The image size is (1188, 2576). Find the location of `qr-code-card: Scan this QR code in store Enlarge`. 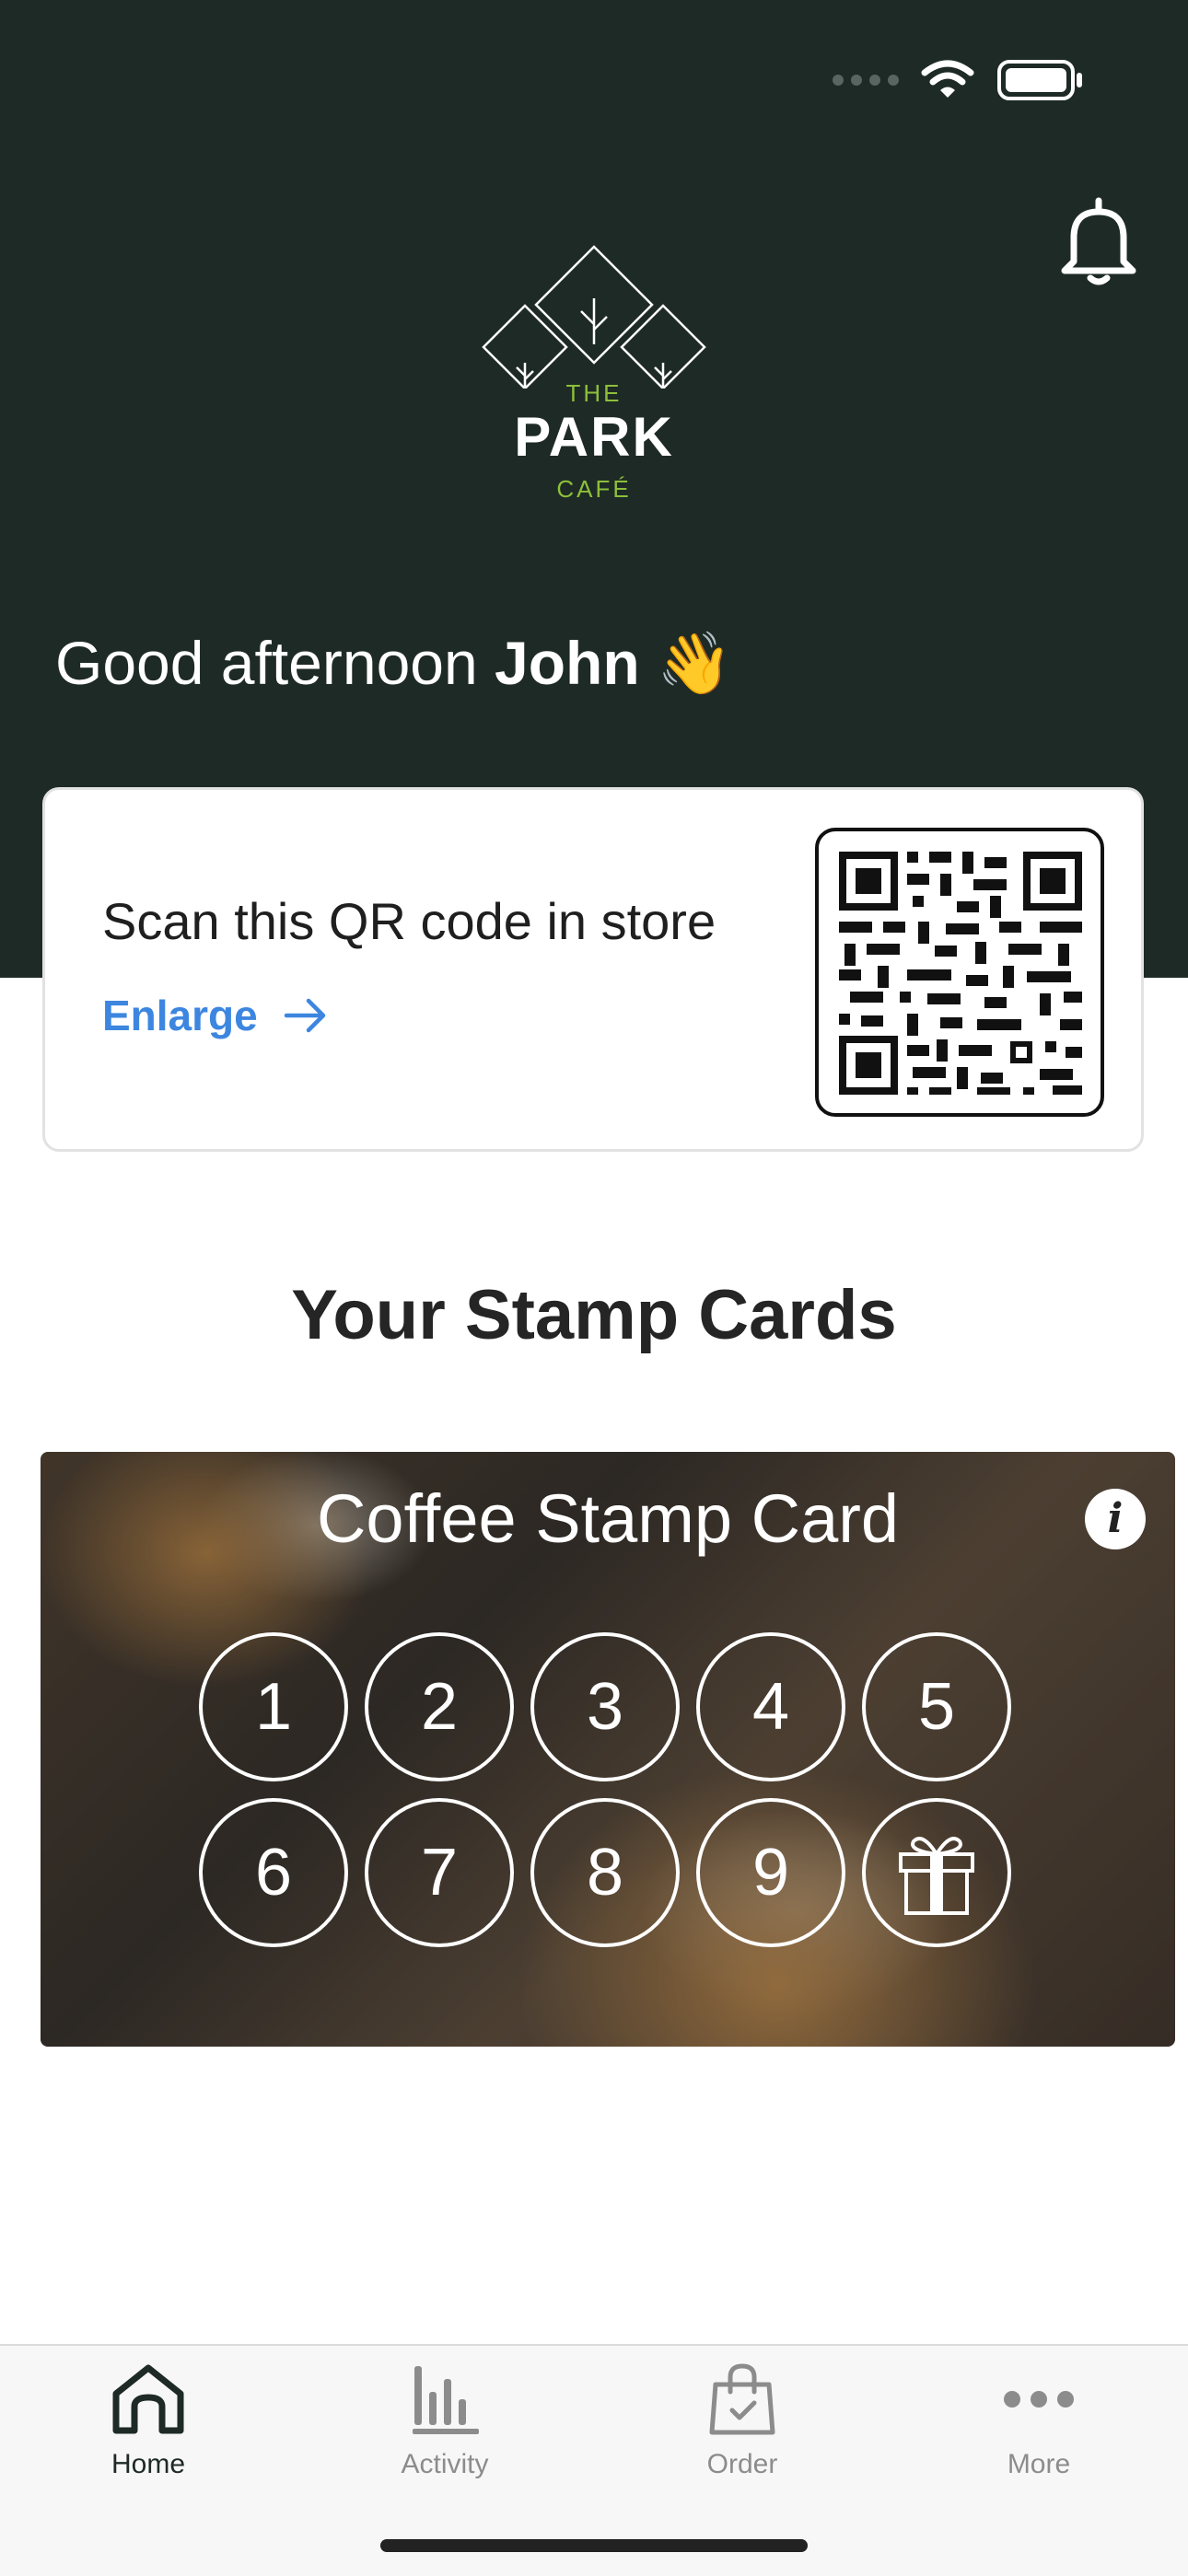

qr-code-card: Scan this QR code in store Enlarge is located at coordinates (593, 969).